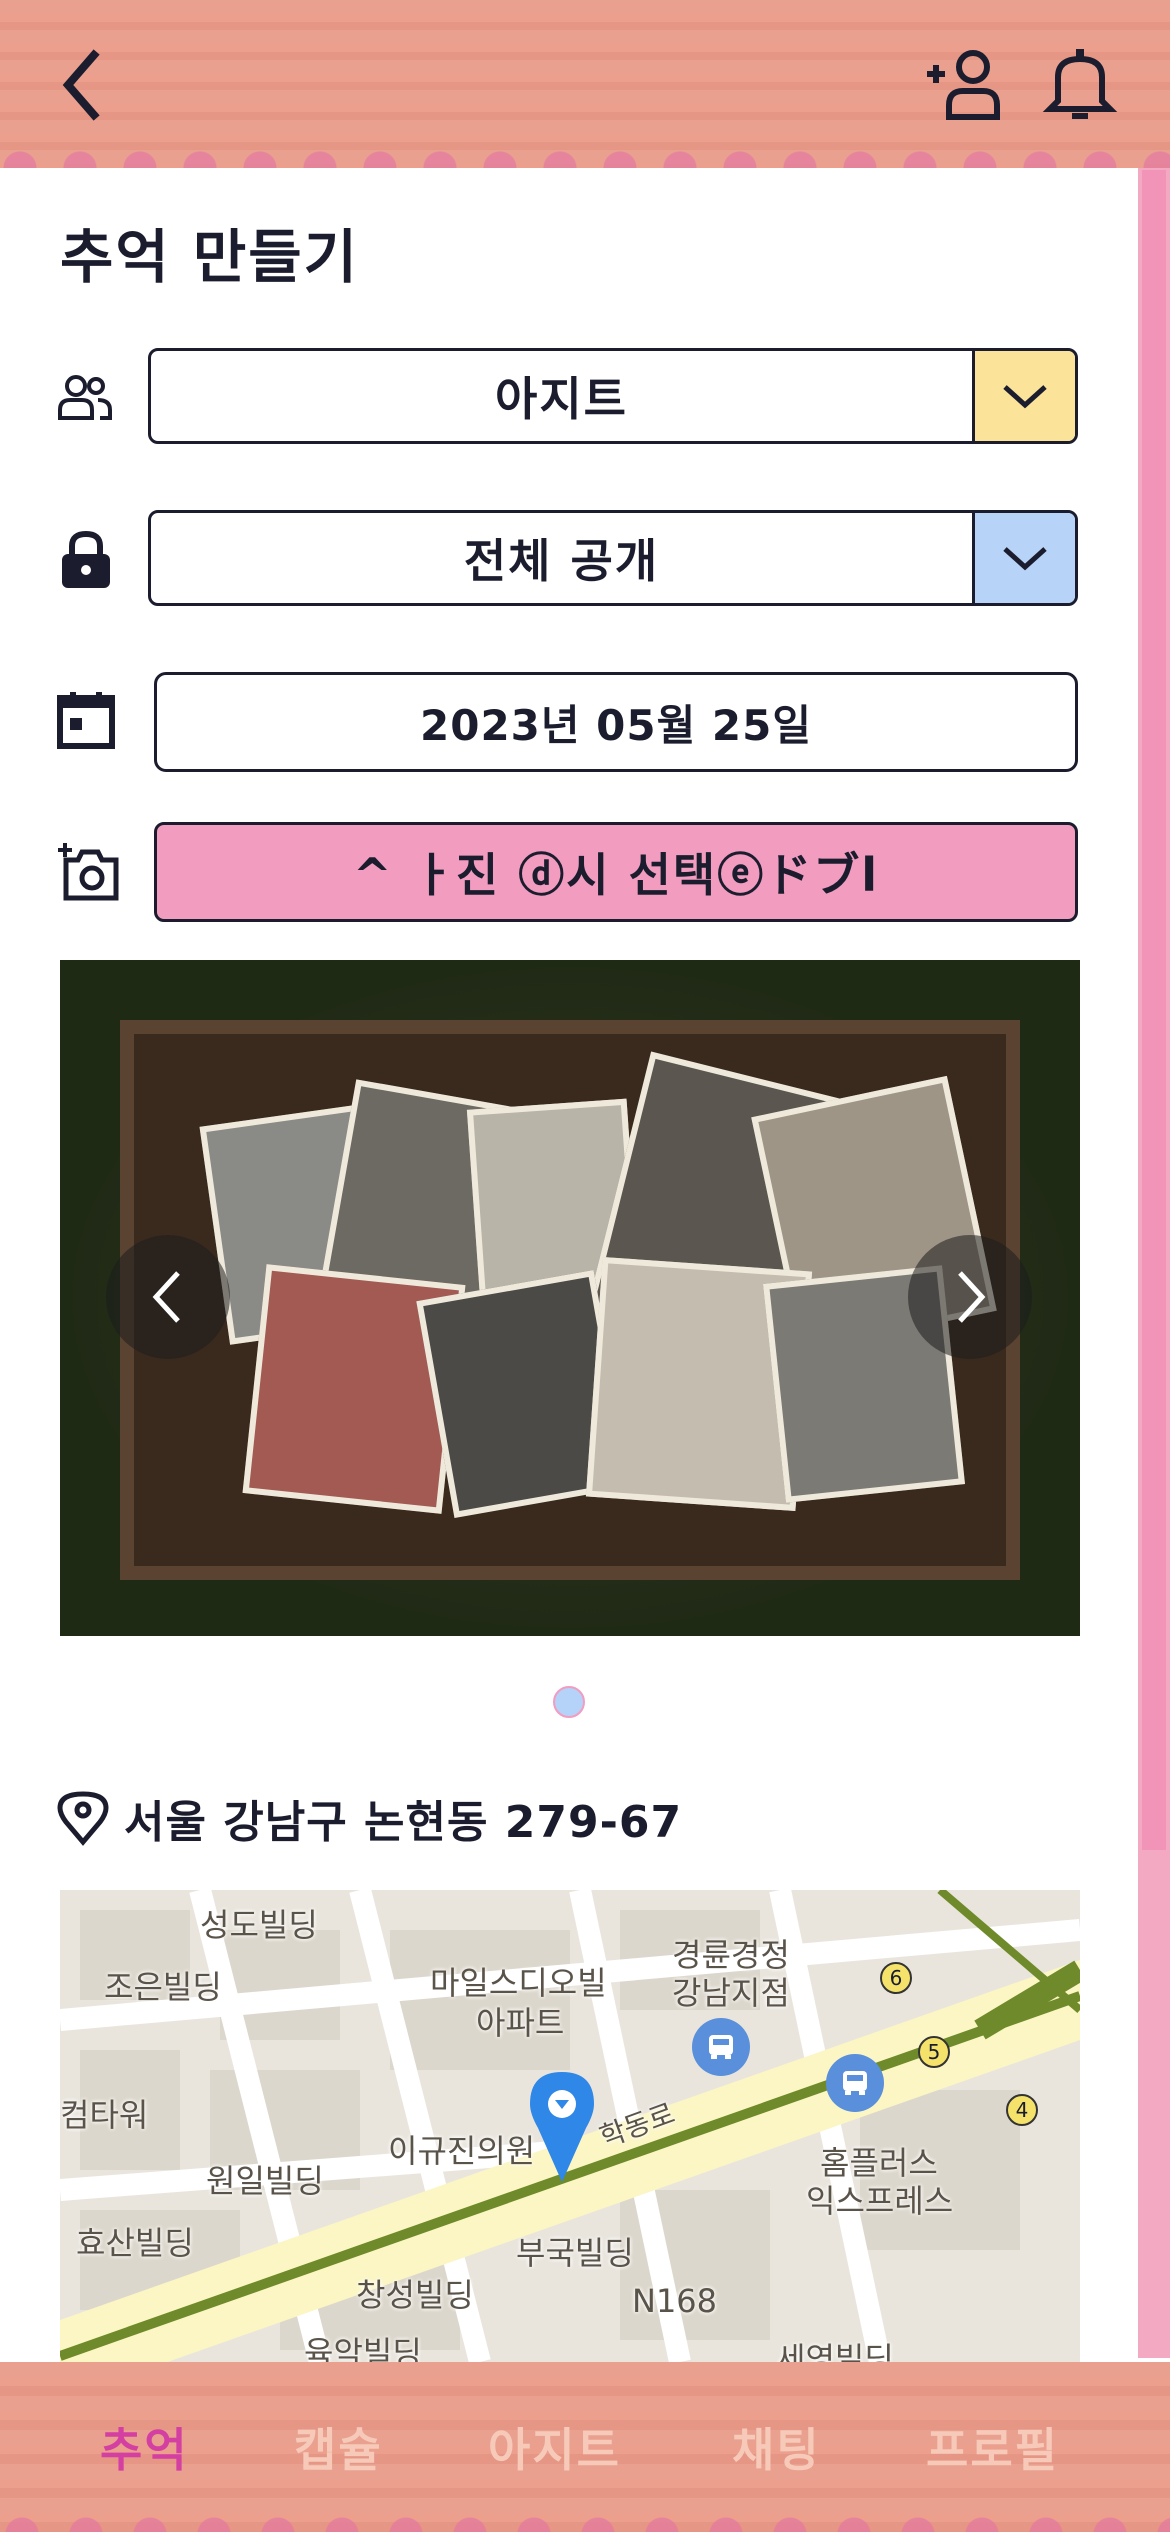  What do you see at coordinates (616, 722) in the screenshot?
I see `date-picker: 2023년 05월 25일` at bounding box center [616, 722].